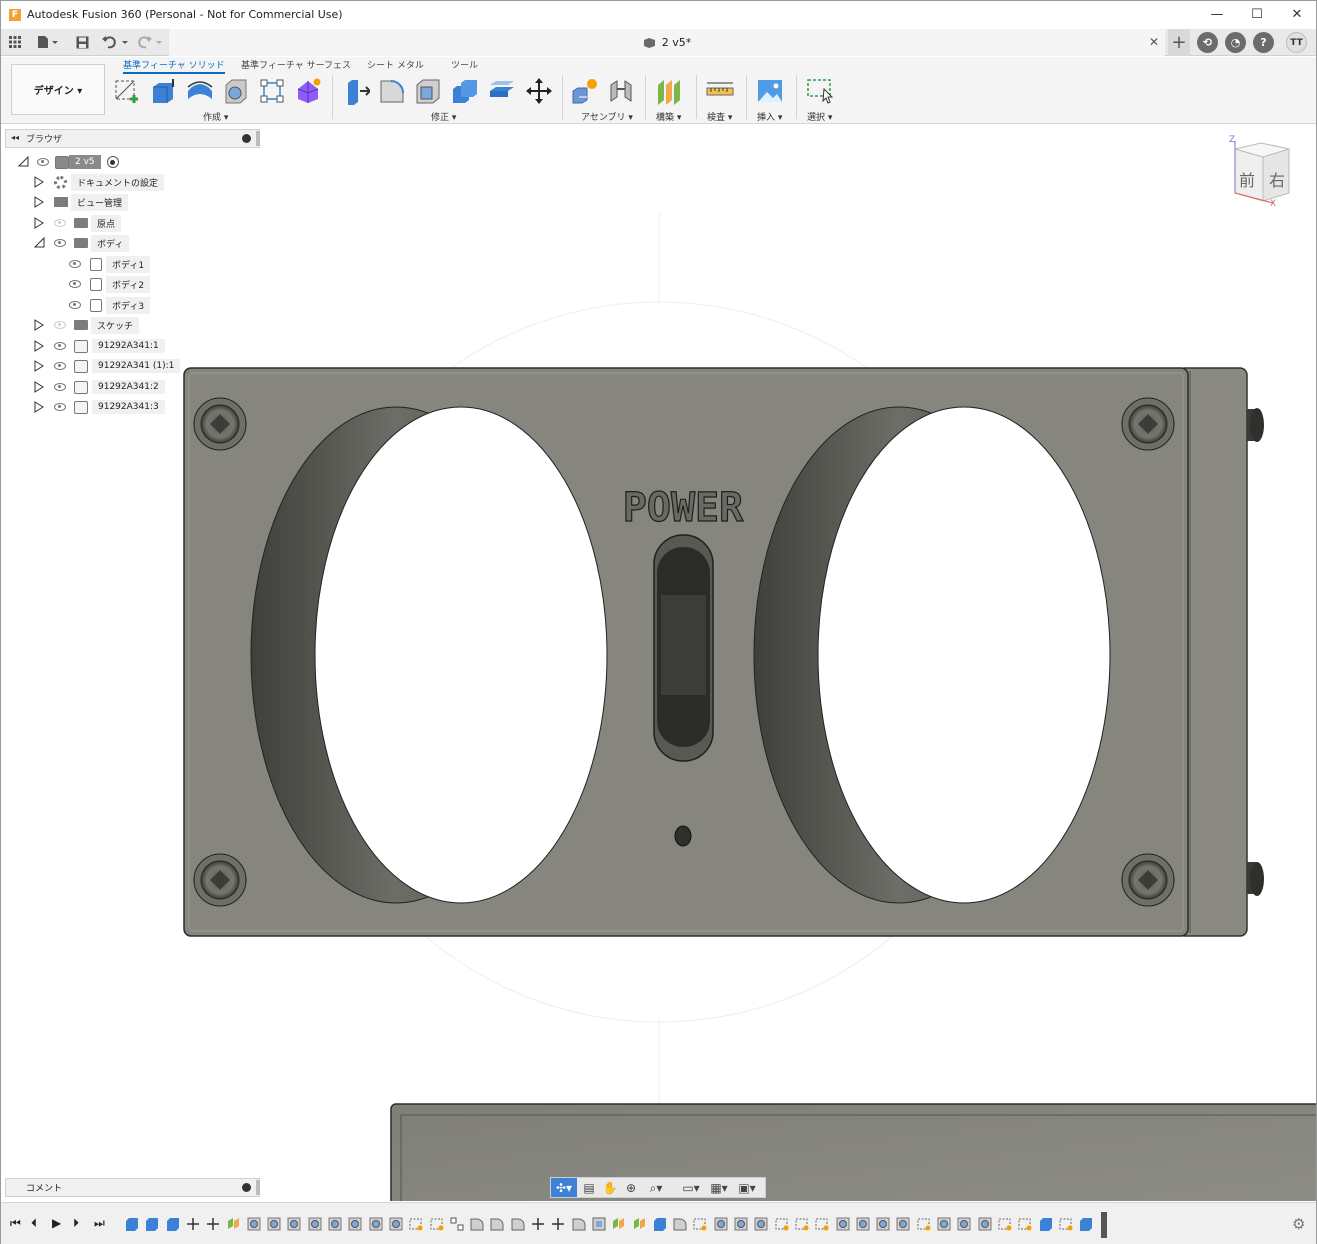 This screenshot has height=1244, width=1317. What do you see at coordinates (116, 42) in the screenshot?
I see `undo-icon` at bounding box center [116, 42].